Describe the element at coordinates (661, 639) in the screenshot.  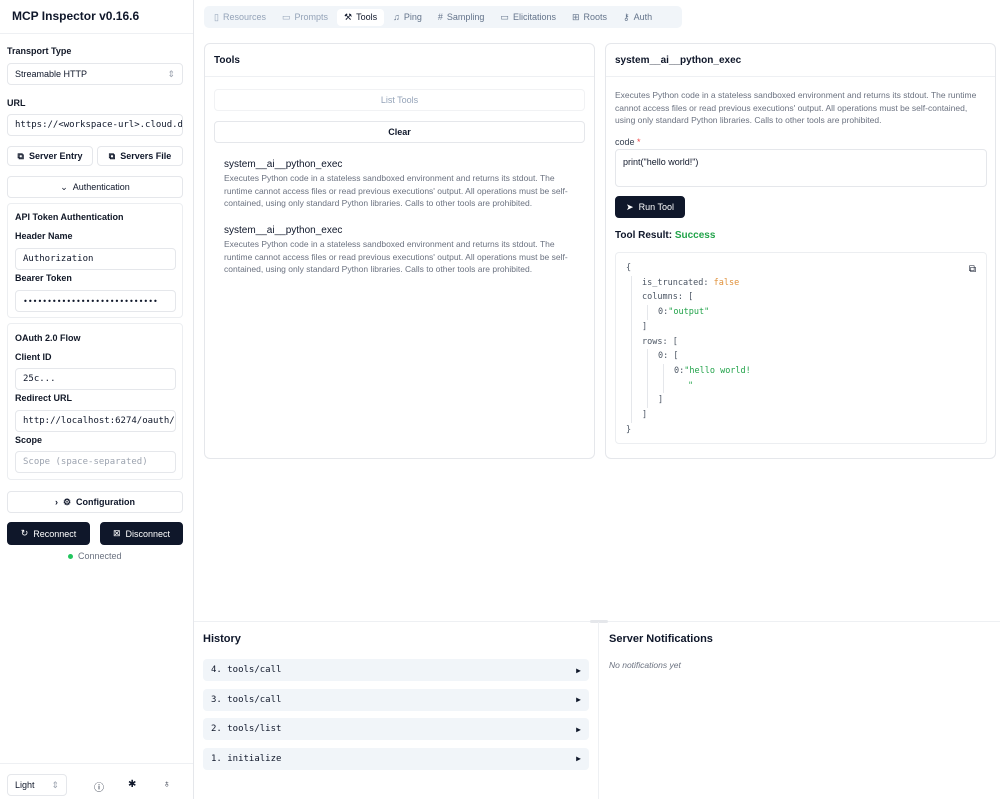
I see `notifications-title: Server Notifications` at that location.